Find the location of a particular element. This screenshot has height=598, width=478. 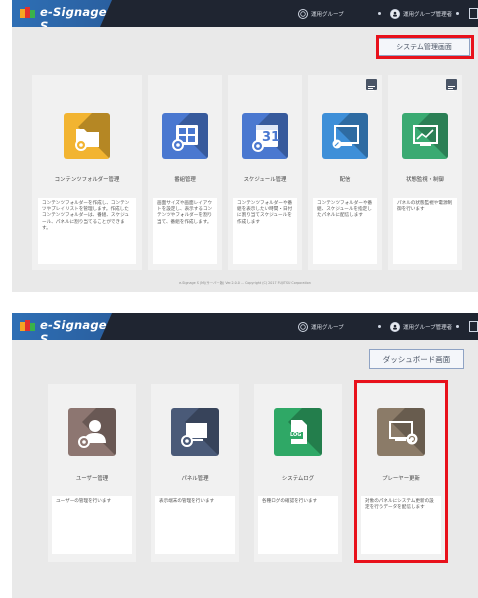

card-system-log: LOG システムログ 各種ログの確認を行います is located at coordinates (298, 473).